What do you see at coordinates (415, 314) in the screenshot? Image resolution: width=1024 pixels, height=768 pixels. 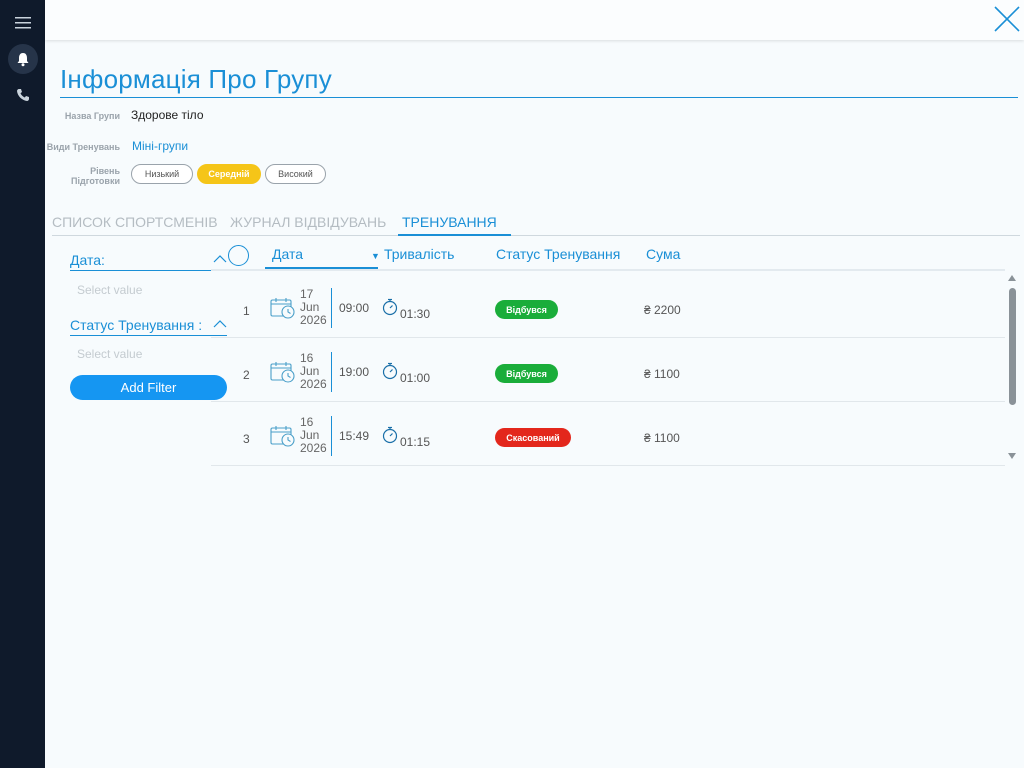 I see `row-duration: 01:30` at bounding box center [415, 314].